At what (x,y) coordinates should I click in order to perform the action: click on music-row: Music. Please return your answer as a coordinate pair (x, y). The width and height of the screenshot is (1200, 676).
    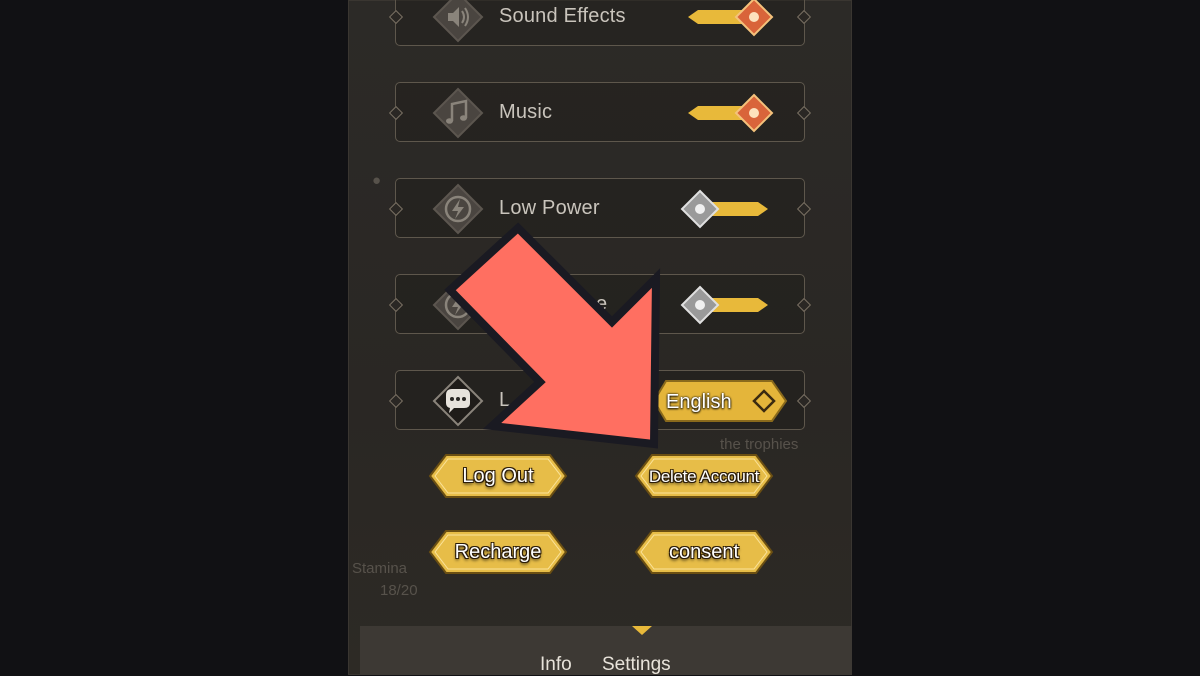
    Looking at the image, I should click on (600, 112).